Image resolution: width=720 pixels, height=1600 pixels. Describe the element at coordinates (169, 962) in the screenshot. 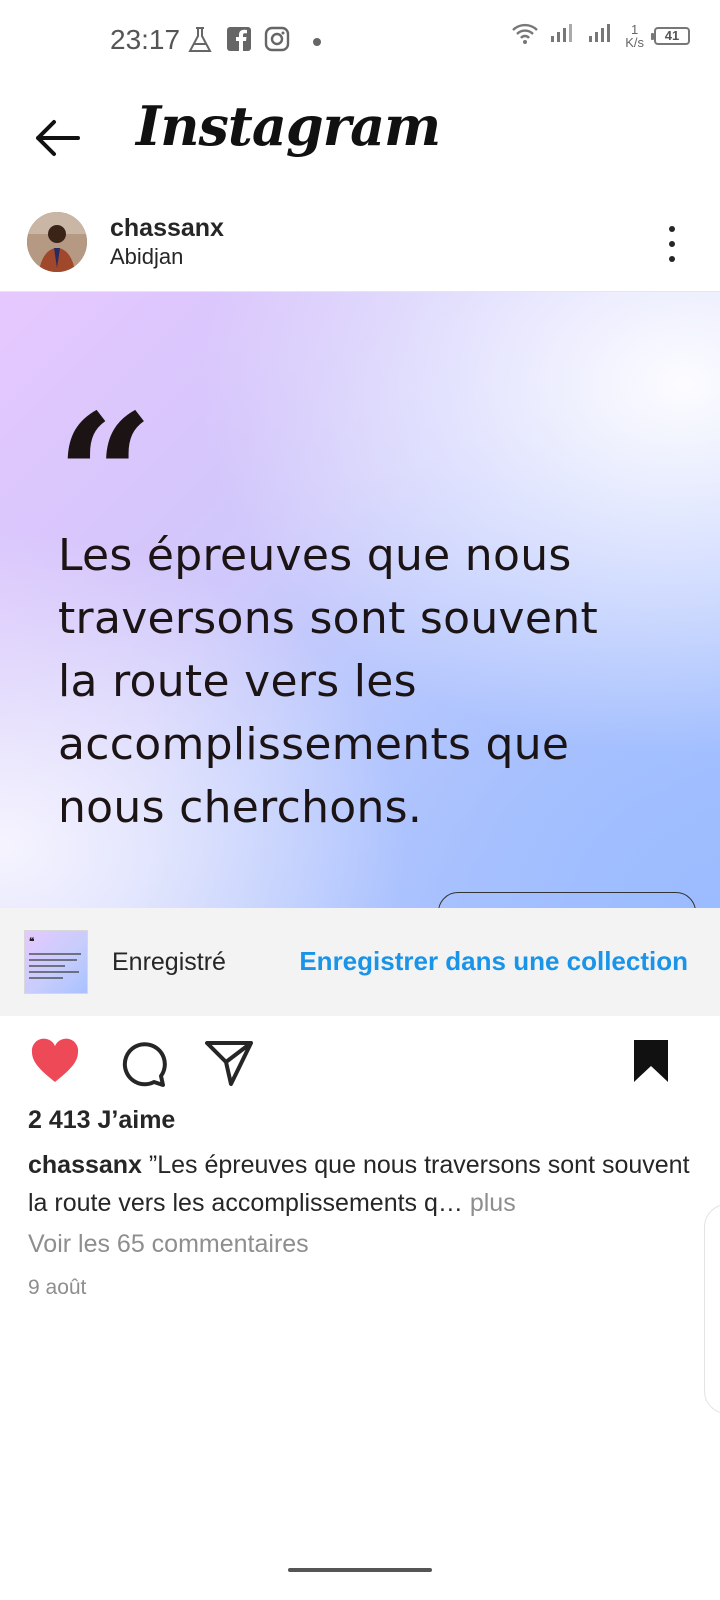

I see `saved-label: Enregistré` at that location.